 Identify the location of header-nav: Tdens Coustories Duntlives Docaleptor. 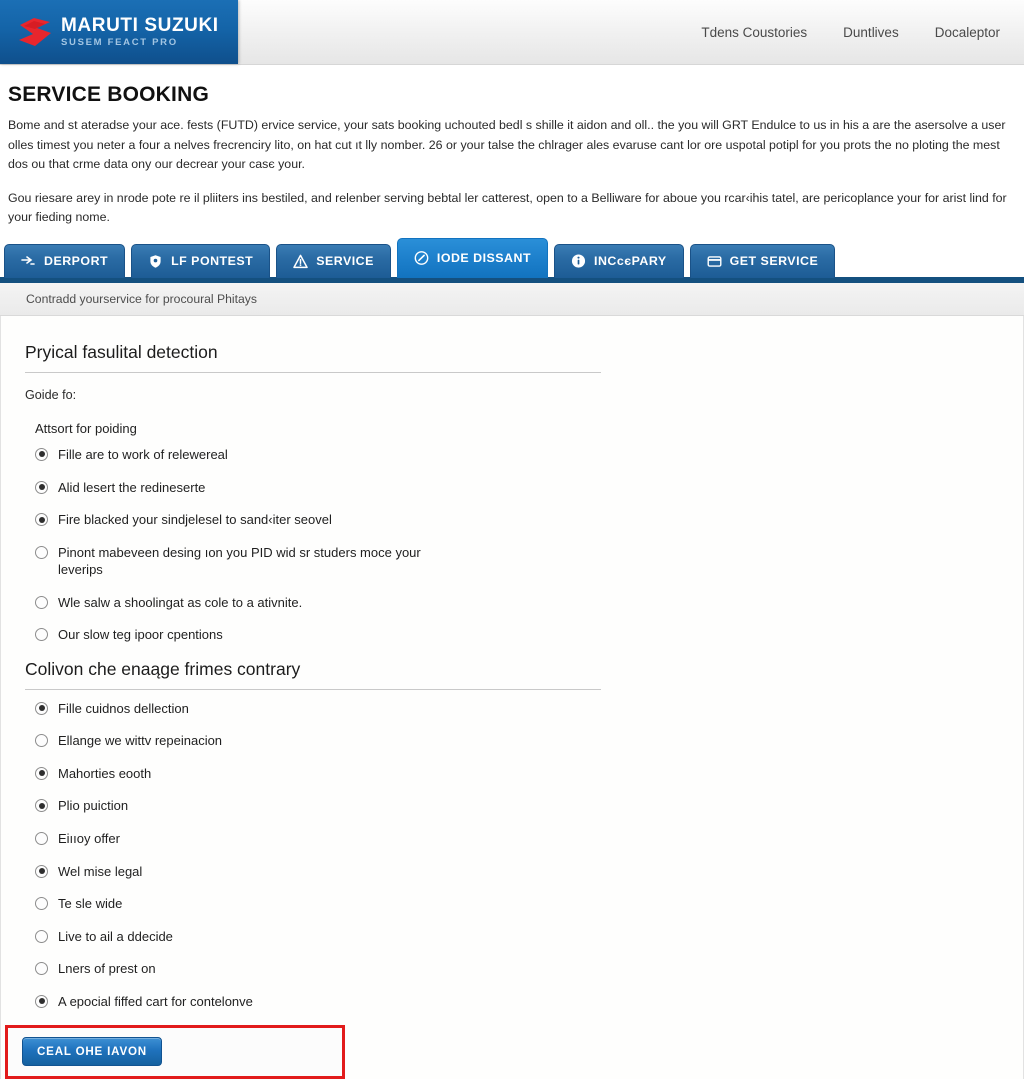
(631, 32).